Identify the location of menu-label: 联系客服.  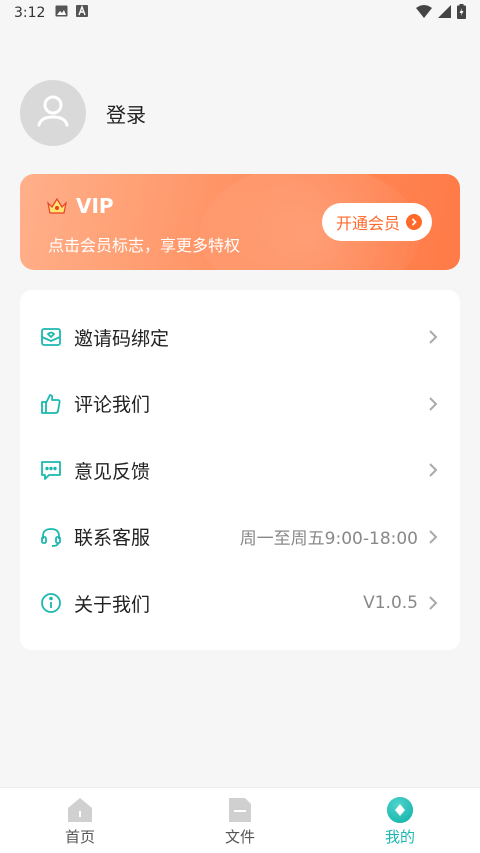
(112, 538).